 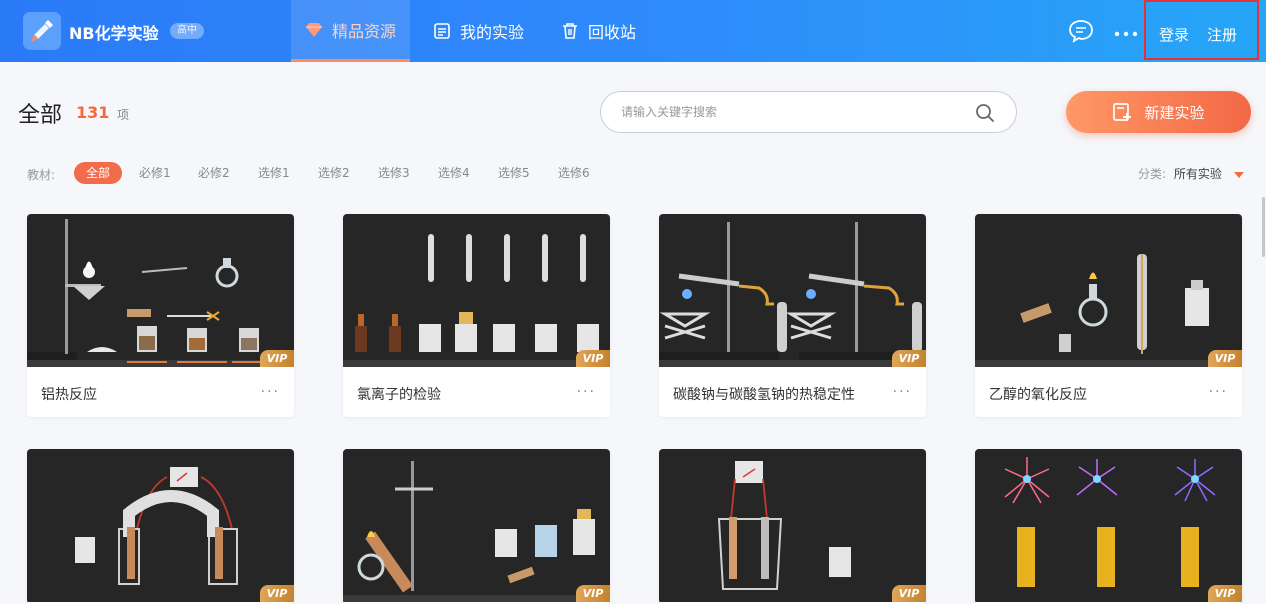 What do you see at coordinates (985, 115) in the screenshot?
I see `search-icon` at bounding box center [985, 115].